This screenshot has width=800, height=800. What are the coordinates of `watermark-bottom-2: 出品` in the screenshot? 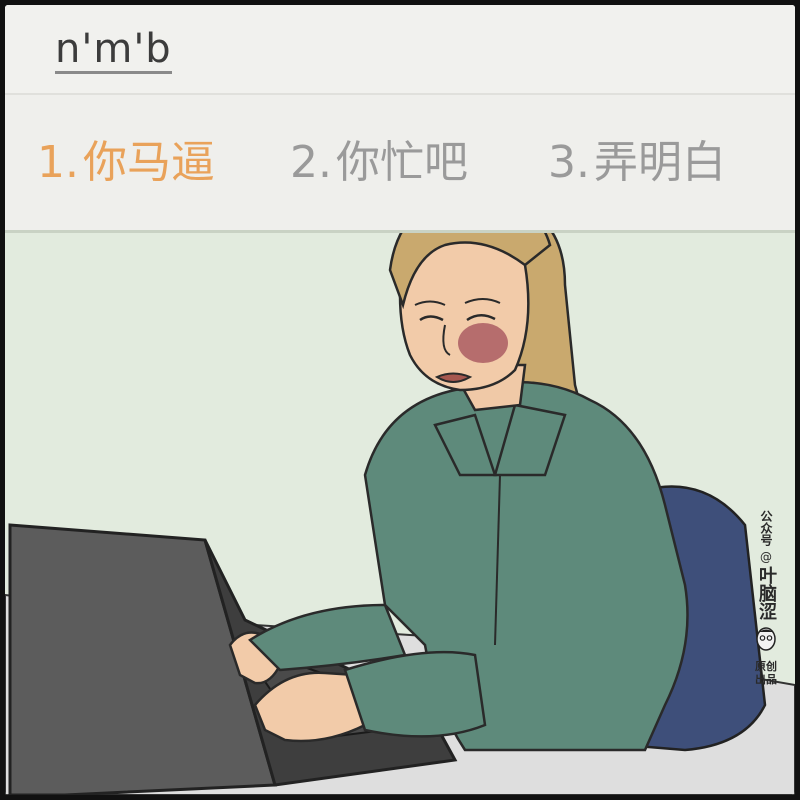 It's located at (766, 679).